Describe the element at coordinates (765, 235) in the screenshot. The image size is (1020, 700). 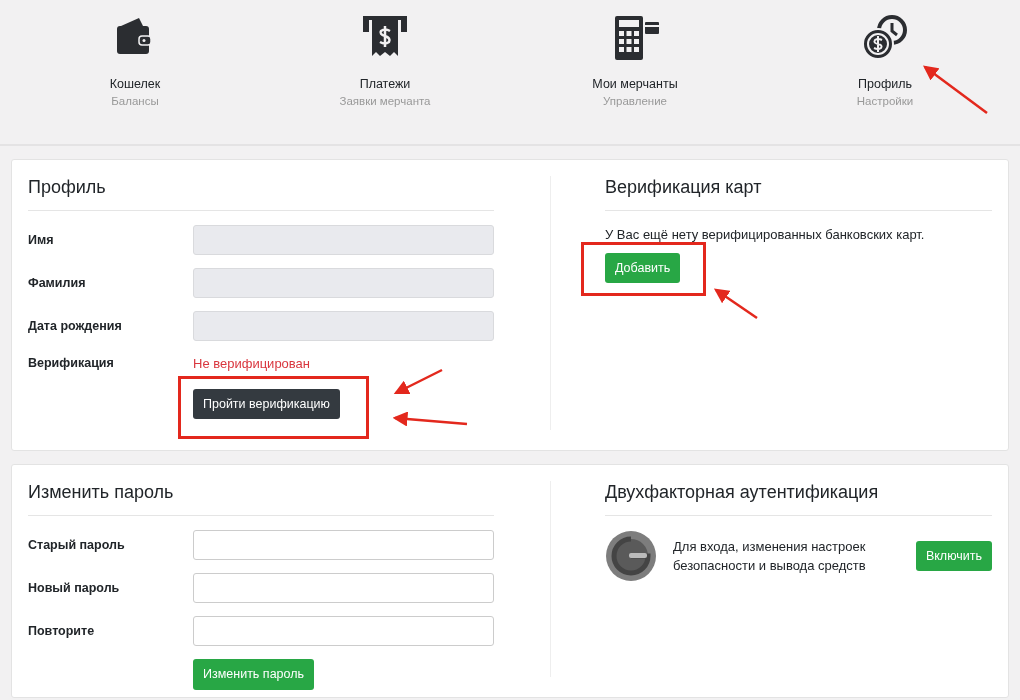
I see `info-text: У Вас ещё нету верифицированных банковских карт.` at that location.